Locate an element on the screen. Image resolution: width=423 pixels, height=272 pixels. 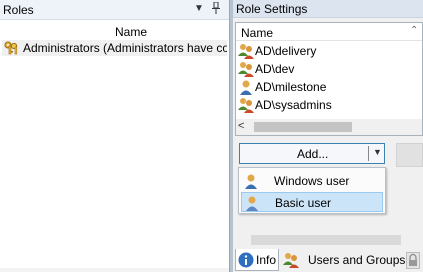
tab-label: Users and Groups is located at coordinates (357, 260).